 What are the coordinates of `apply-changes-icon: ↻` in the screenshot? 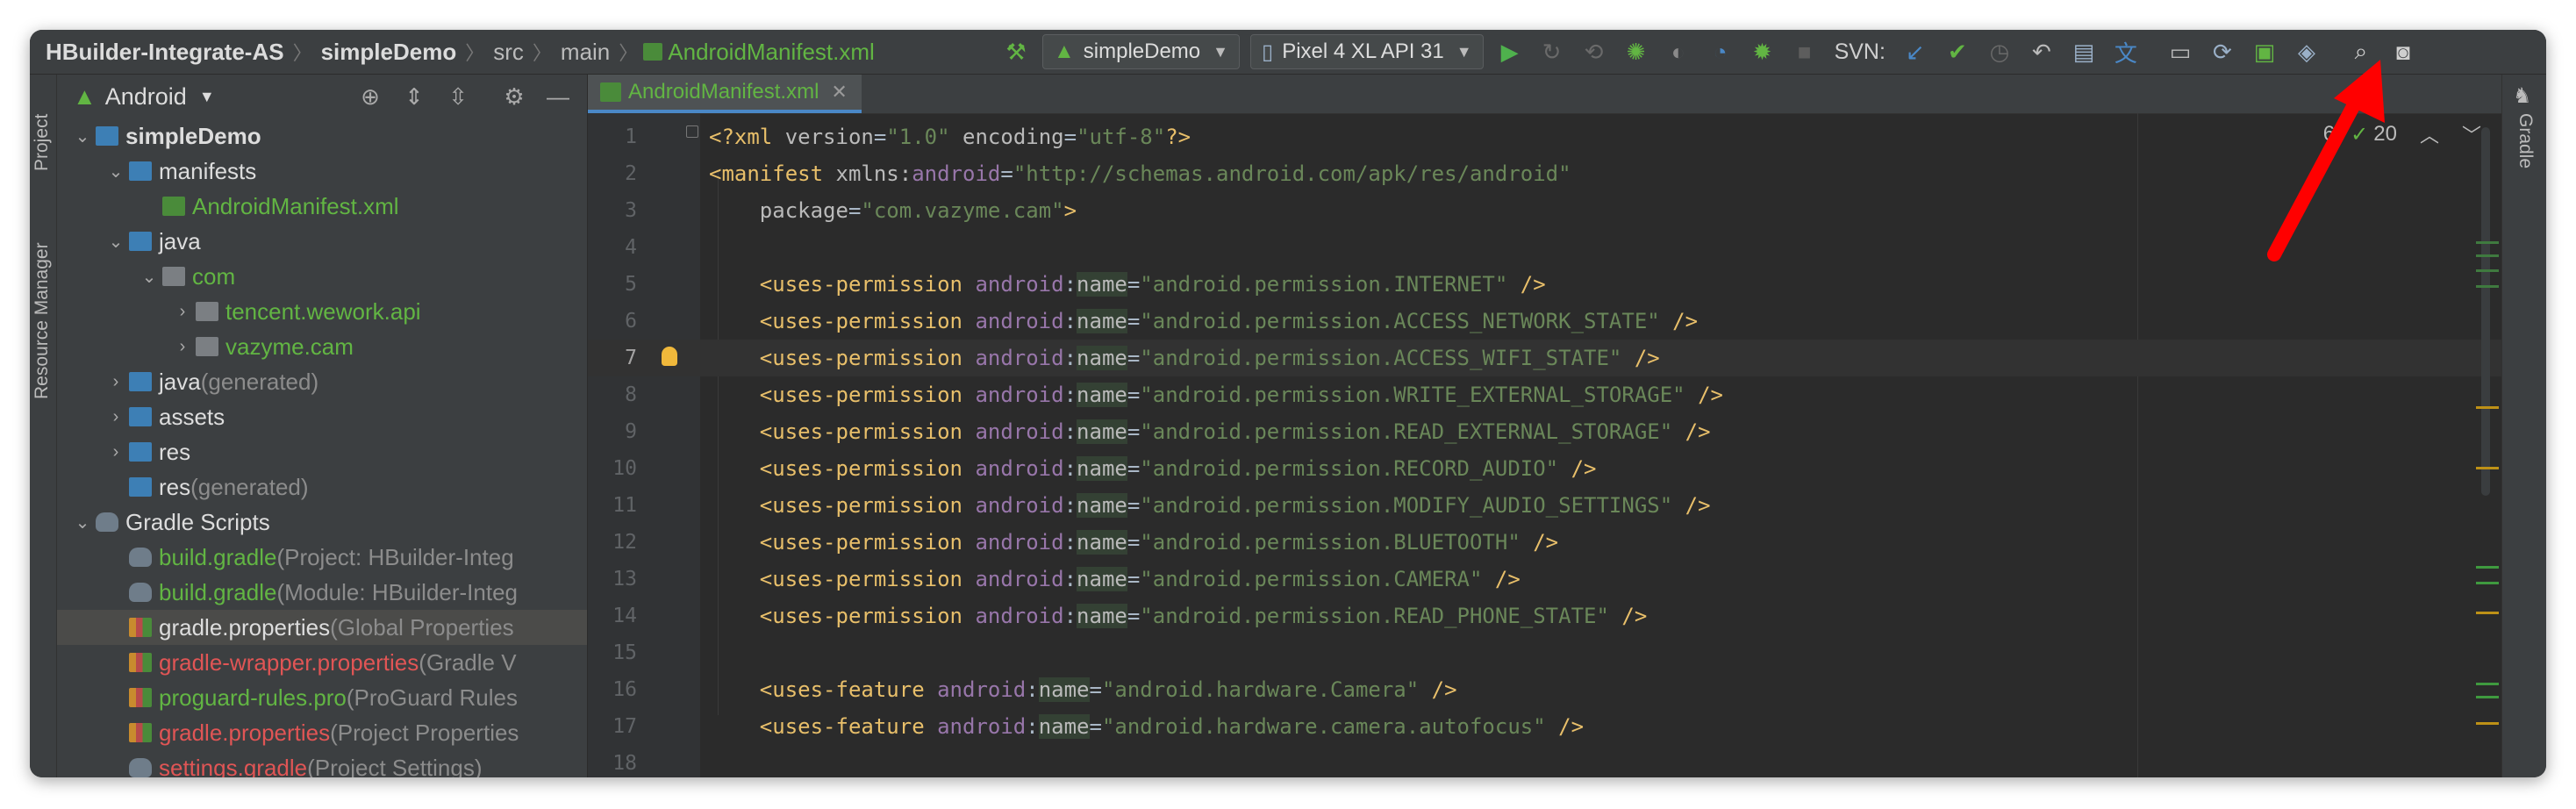 It's located at (1552, 51).